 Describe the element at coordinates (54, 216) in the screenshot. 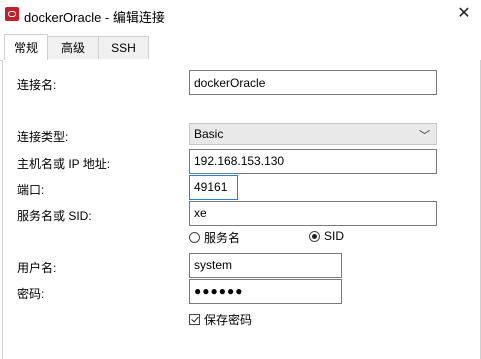

I see `service-label: 服务名或 SID:` at that location.